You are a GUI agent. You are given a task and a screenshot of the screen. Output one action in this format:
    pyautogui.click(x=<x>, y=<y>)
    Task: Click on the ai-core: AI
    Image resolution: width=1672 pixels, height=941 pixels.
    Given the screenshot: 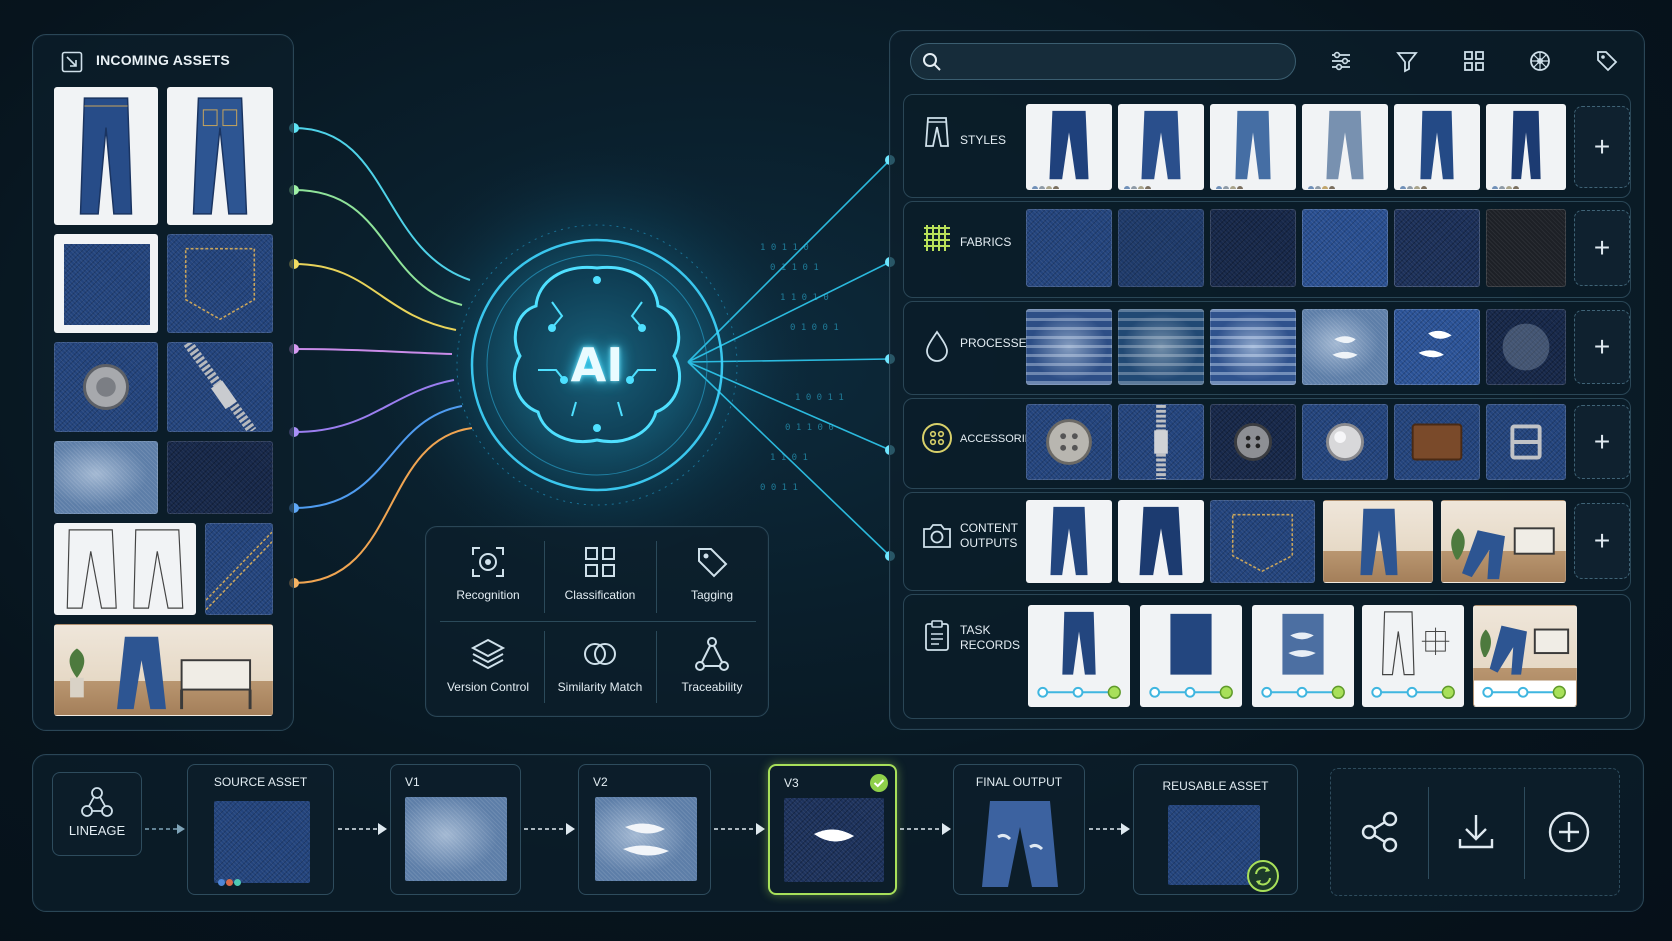 What is the action you would take?
    pyautogui.click(x=597, y=365)
    